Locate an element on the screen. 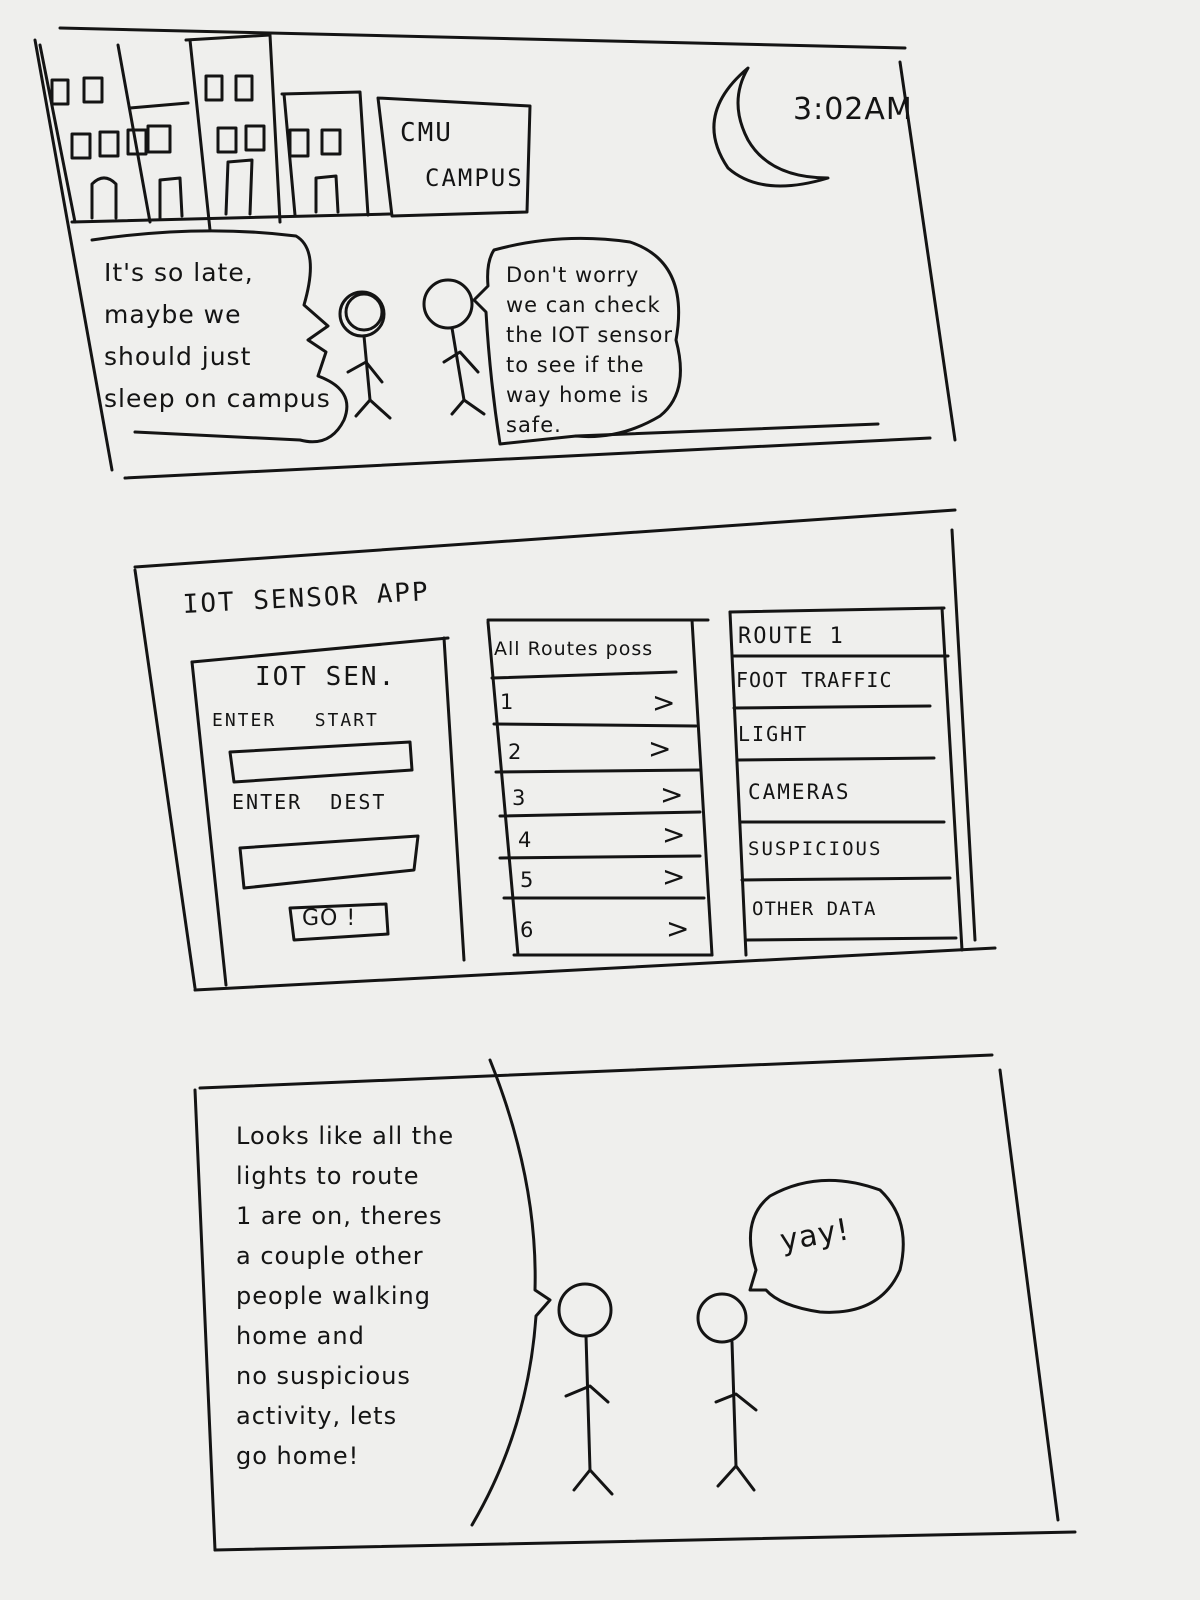  route-item-1-chevron-icon: > is located at coordinates (664, 702).